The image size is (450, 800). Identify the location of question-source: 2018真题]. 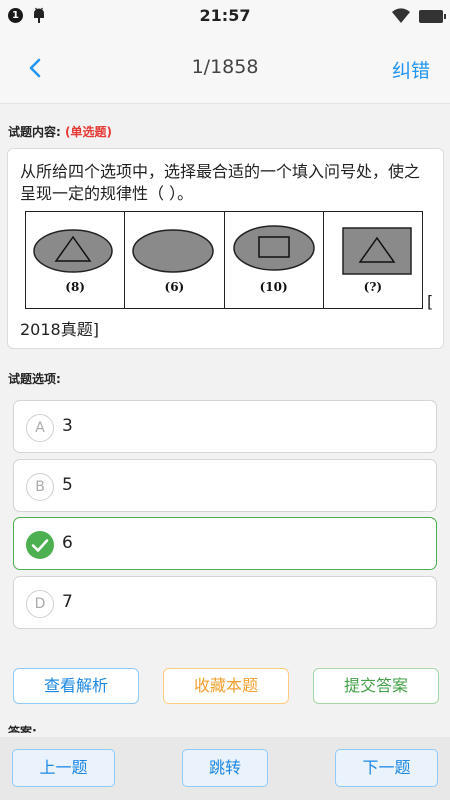
(59, 329).